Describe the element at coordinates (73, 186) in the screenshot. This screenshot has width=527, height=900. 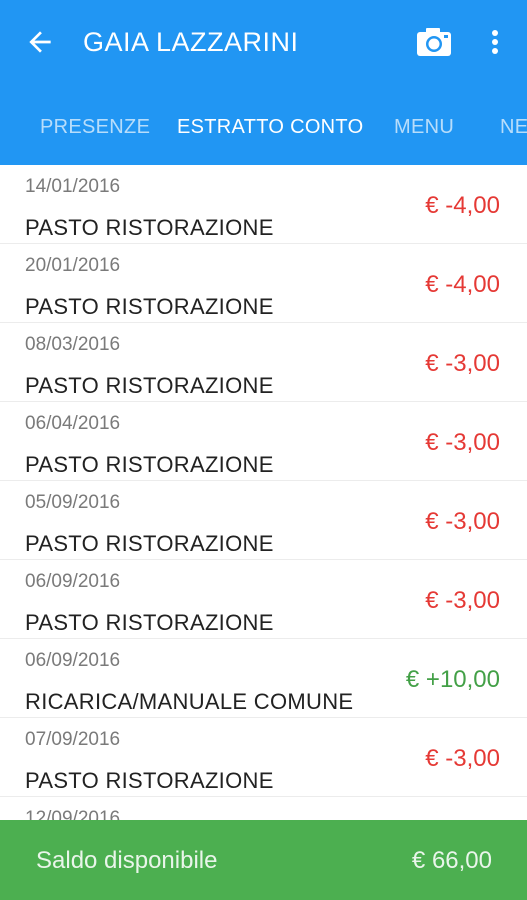
I see `transaction-date: 14/01/2016` at that location.